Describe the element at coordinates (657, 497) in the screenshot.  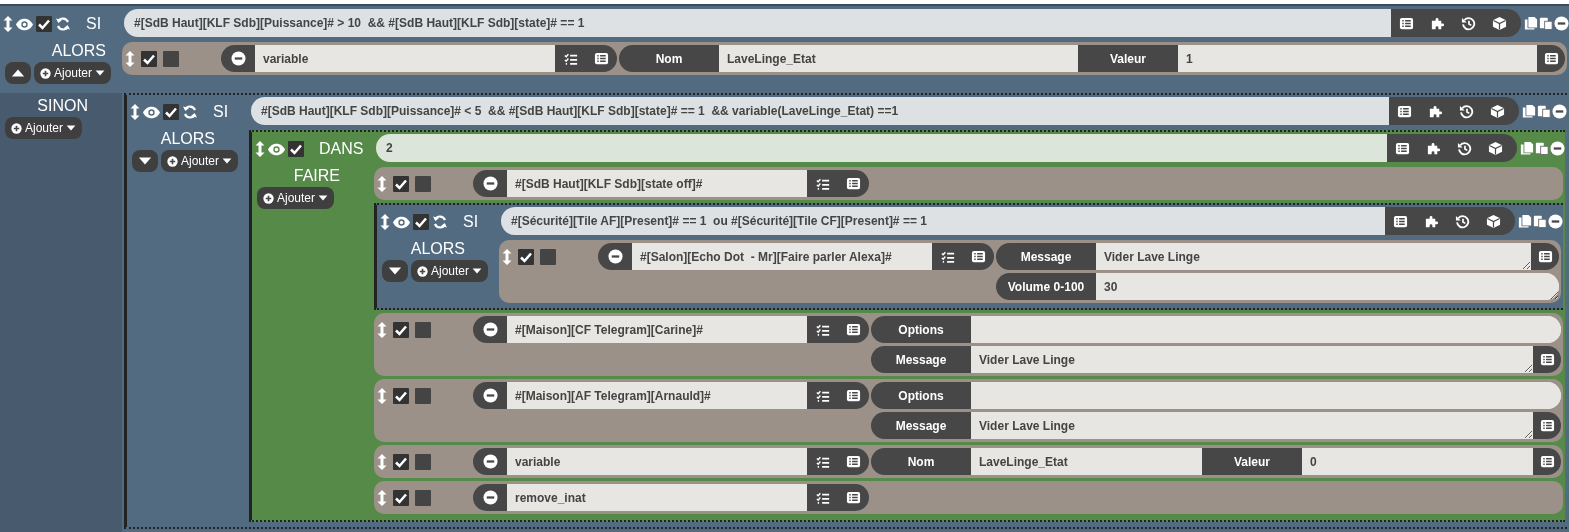
I see `command-field: remove_inat` at that location.